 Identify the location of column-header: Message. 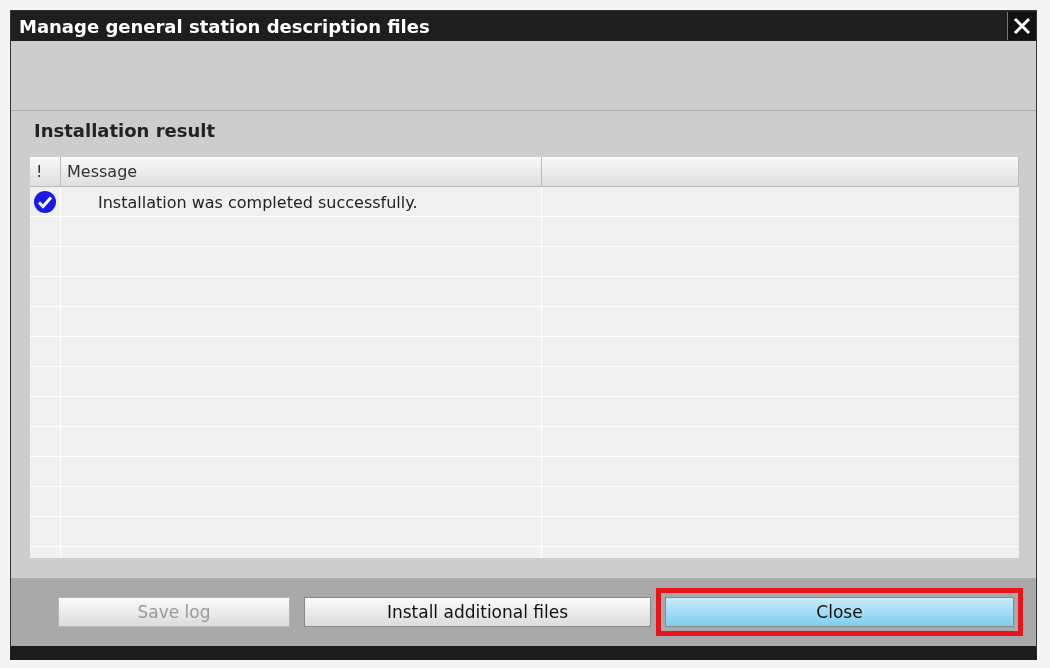
(301, 172).